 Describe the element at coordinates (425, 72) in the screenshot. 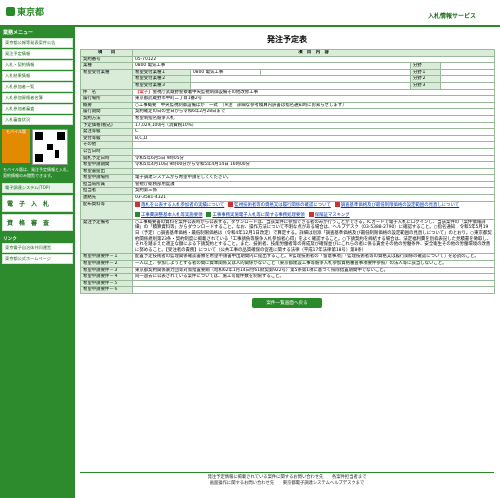

I see `label-field-1: 分野１` at that location.